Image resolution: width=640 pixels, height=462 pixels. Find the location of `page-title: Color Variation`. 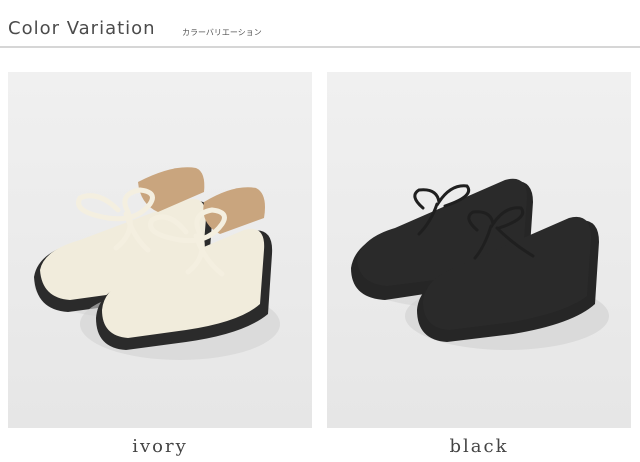

page-title: Color Variation is located at coordinates (82, 28).